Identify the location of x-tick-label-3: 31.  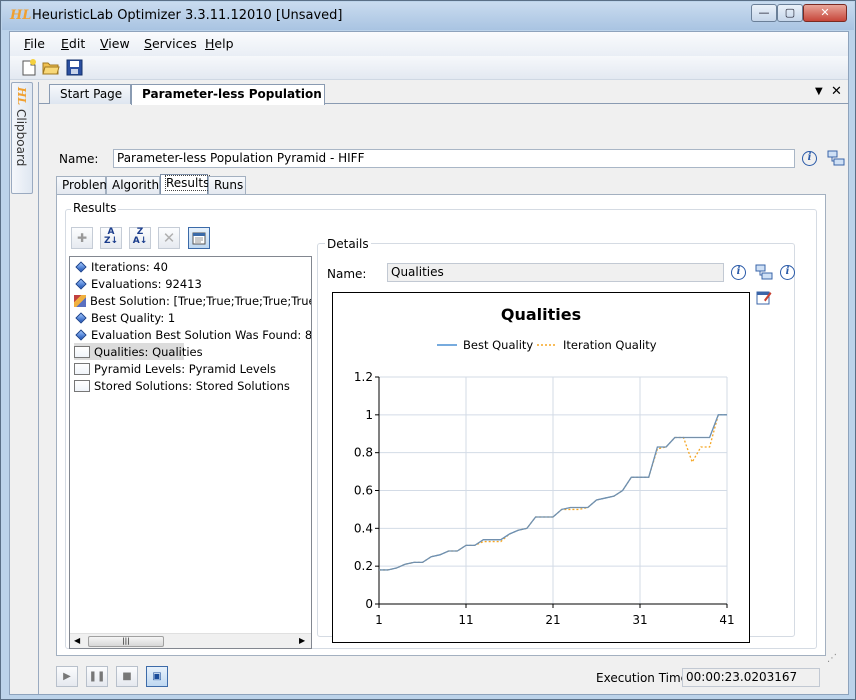
(639, 620).